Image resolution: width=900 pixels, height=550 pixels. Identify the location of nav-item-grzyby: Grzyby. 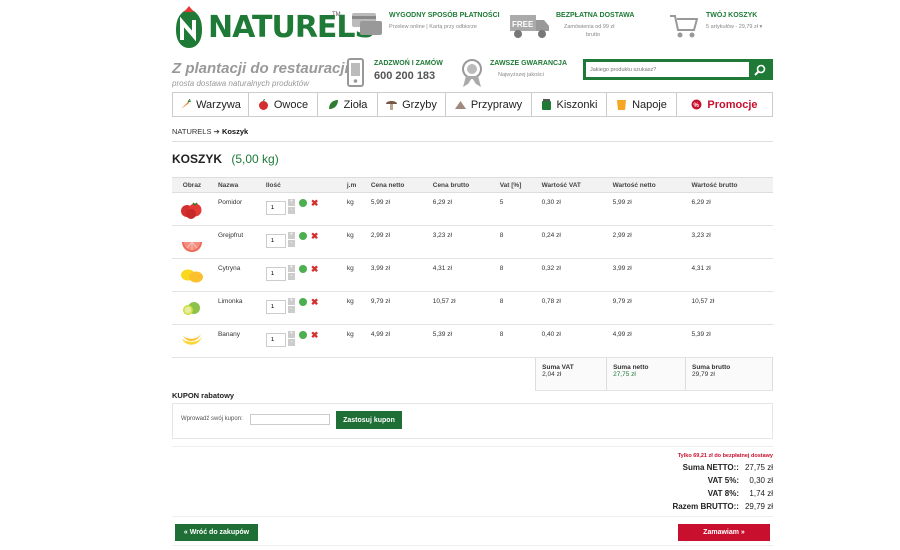
(412, 104).